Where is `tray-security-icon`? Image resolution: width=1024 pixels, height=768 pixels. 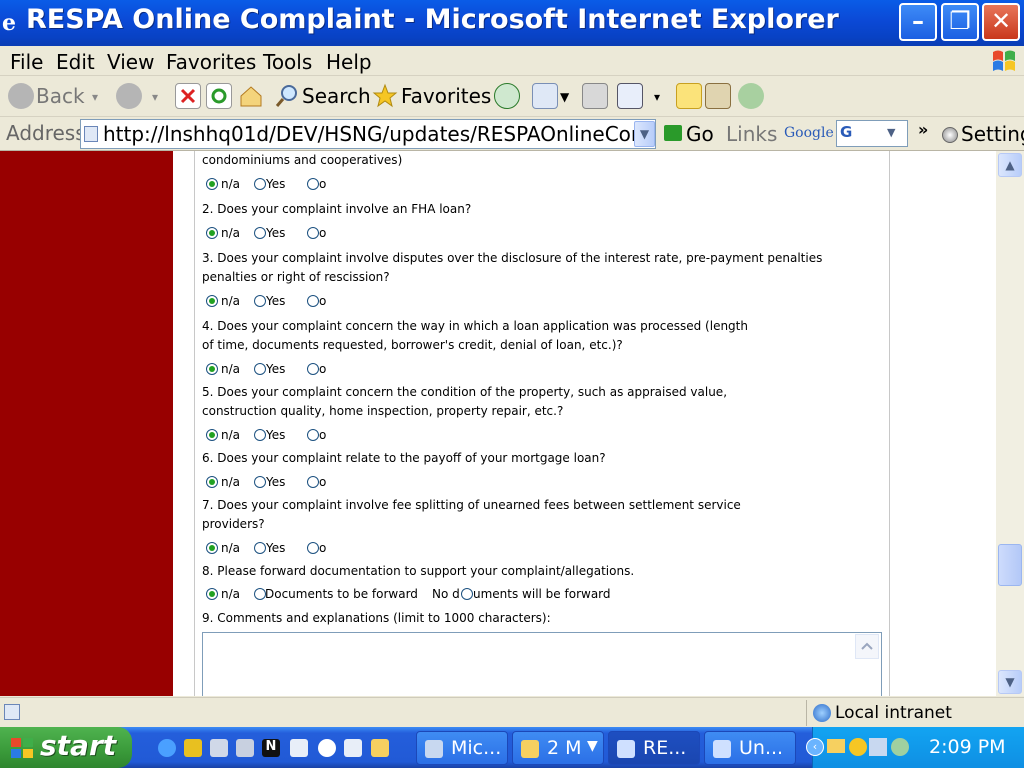 tray-security-icon is located at coordinates (900, 747).